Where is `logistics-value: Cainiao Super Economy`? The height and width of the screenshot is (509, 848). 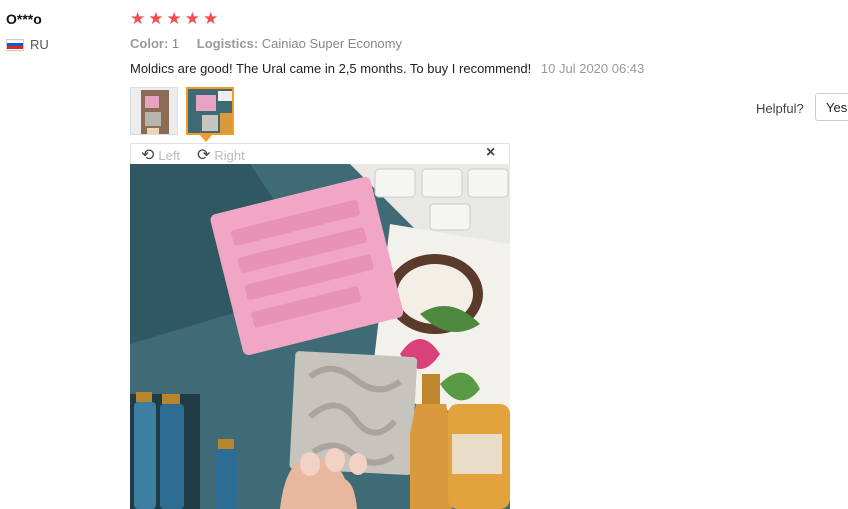 logistics-value: Cainiao Super Economy is located at coordinates (331, 43).